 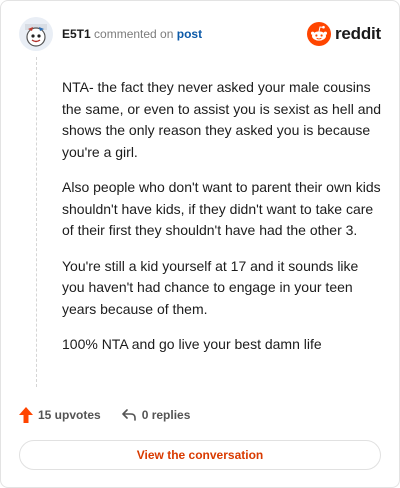 What do you see at coordinates (192, 344) in the screenshot?
I see `comment-paragraph: 100% NTA and go live your best damn life` at bounding box center [192, 344].